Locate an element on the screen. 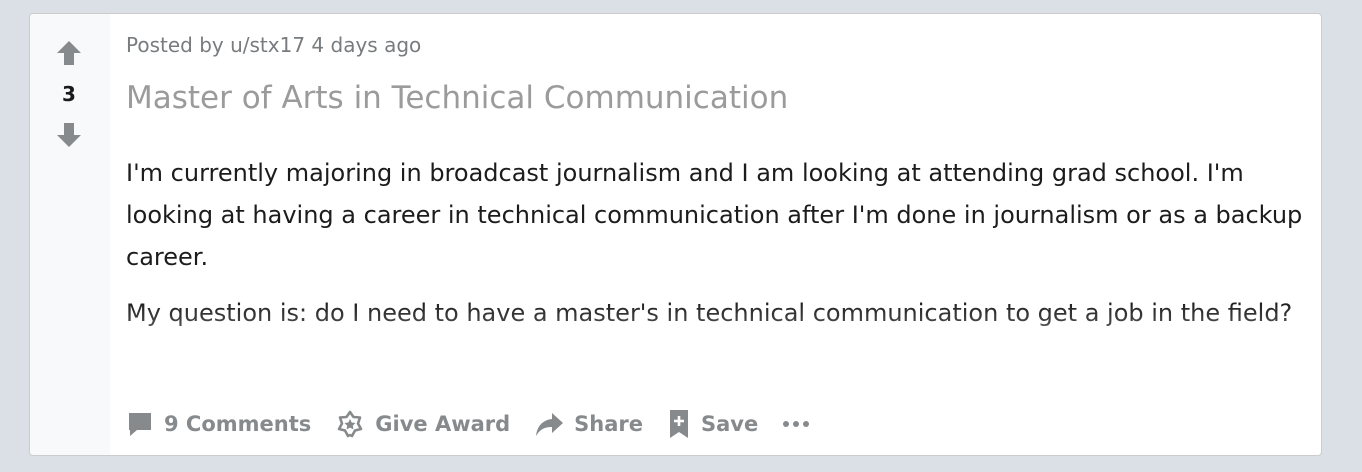  bookmark-icon is located at coordinates (679, 424).